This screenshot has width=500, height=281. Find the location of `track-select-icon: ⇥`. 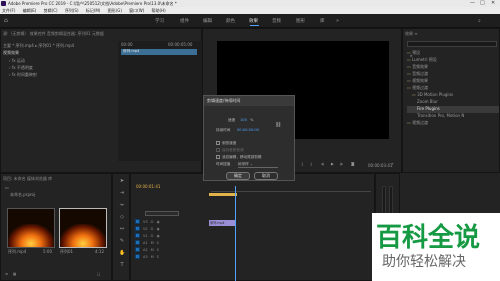

track-select-icon: ⇥ is located at coordinates (122, 193).